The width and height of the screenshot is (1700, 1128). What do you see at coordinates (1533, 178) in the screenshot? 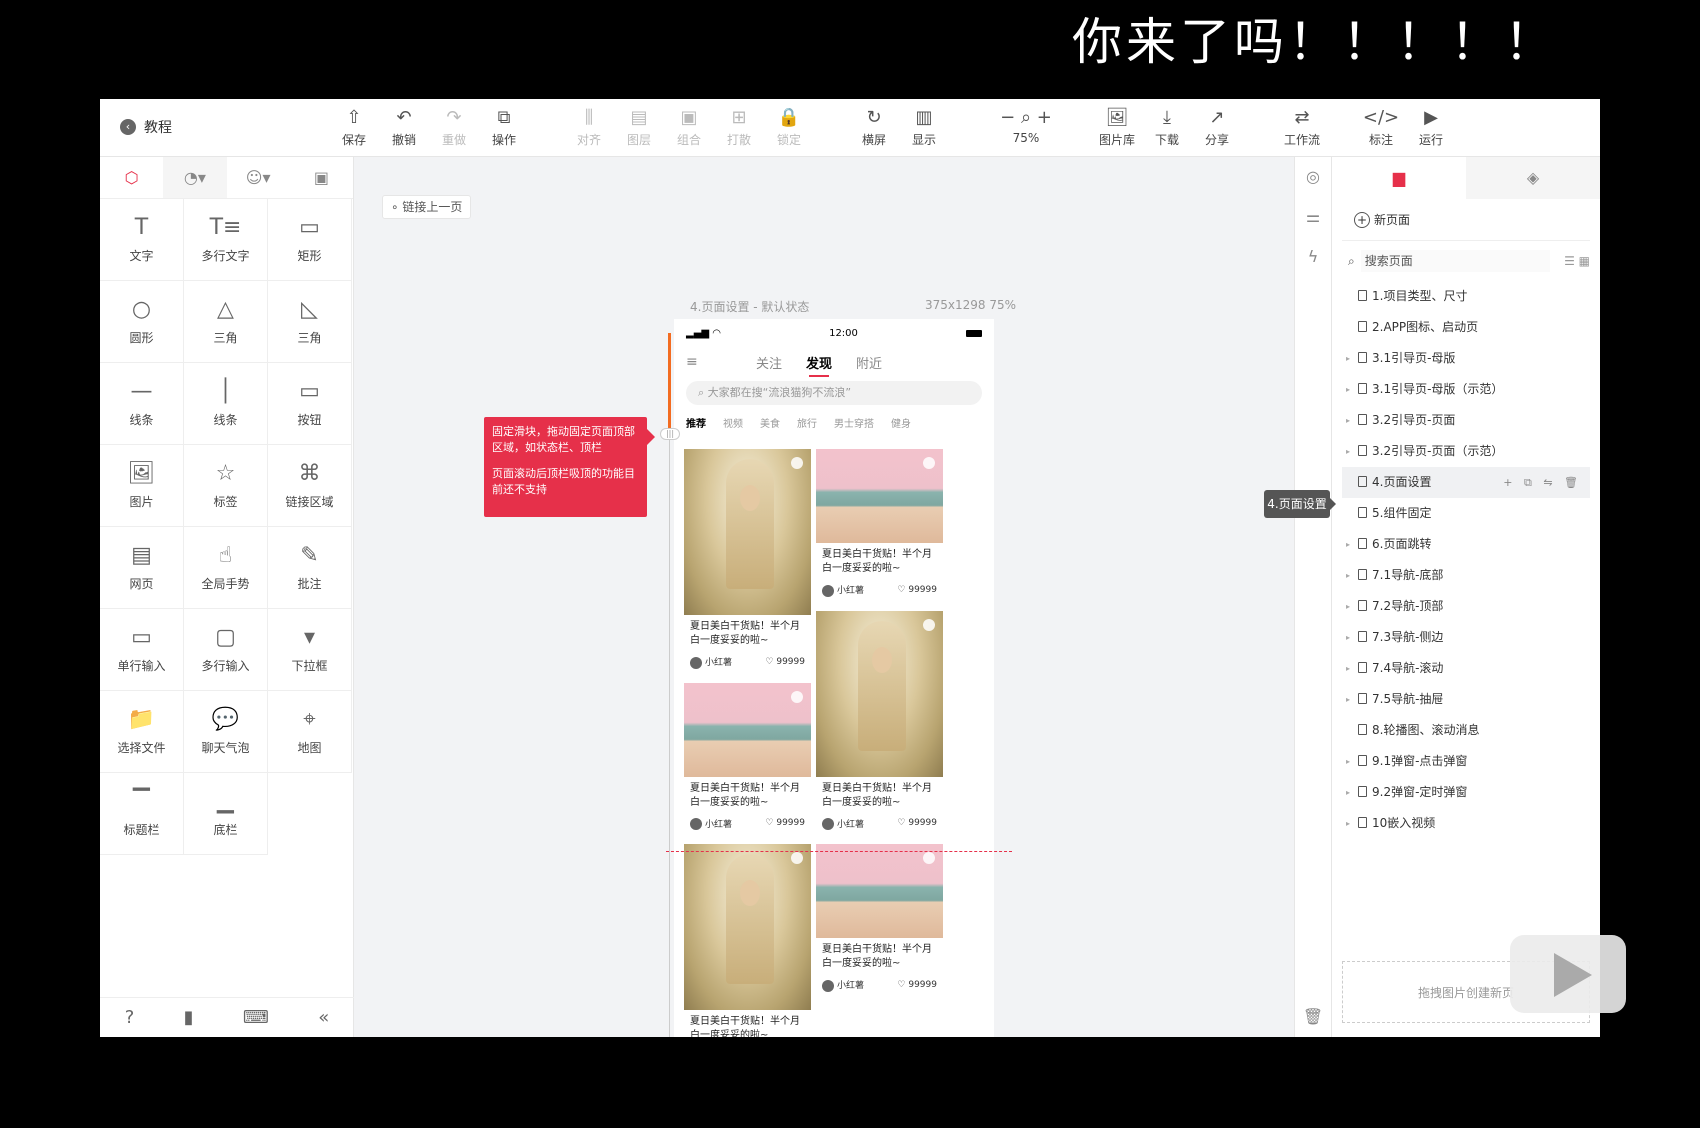
I see `tab-layers: ◈` at bounding box center [1533, 178].